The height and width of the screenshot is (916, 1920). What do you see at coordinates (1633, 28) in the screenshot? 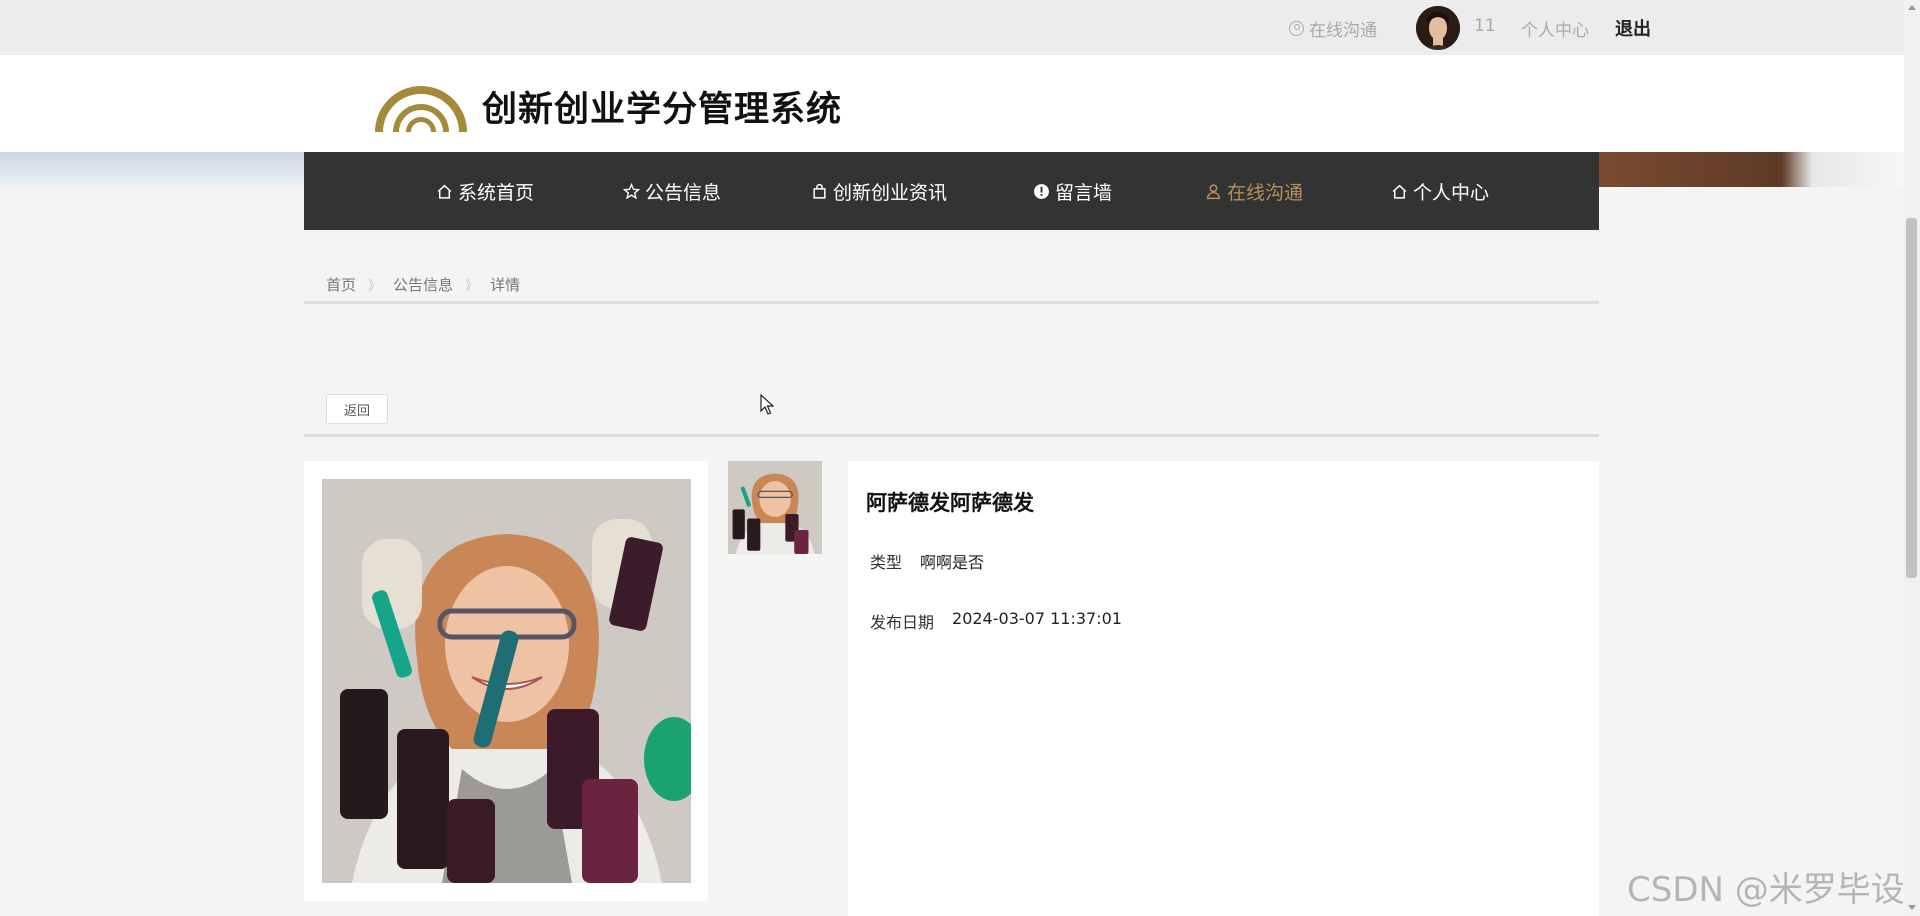
I see `logout-link: 退出` at bounding box center [1633, 28].